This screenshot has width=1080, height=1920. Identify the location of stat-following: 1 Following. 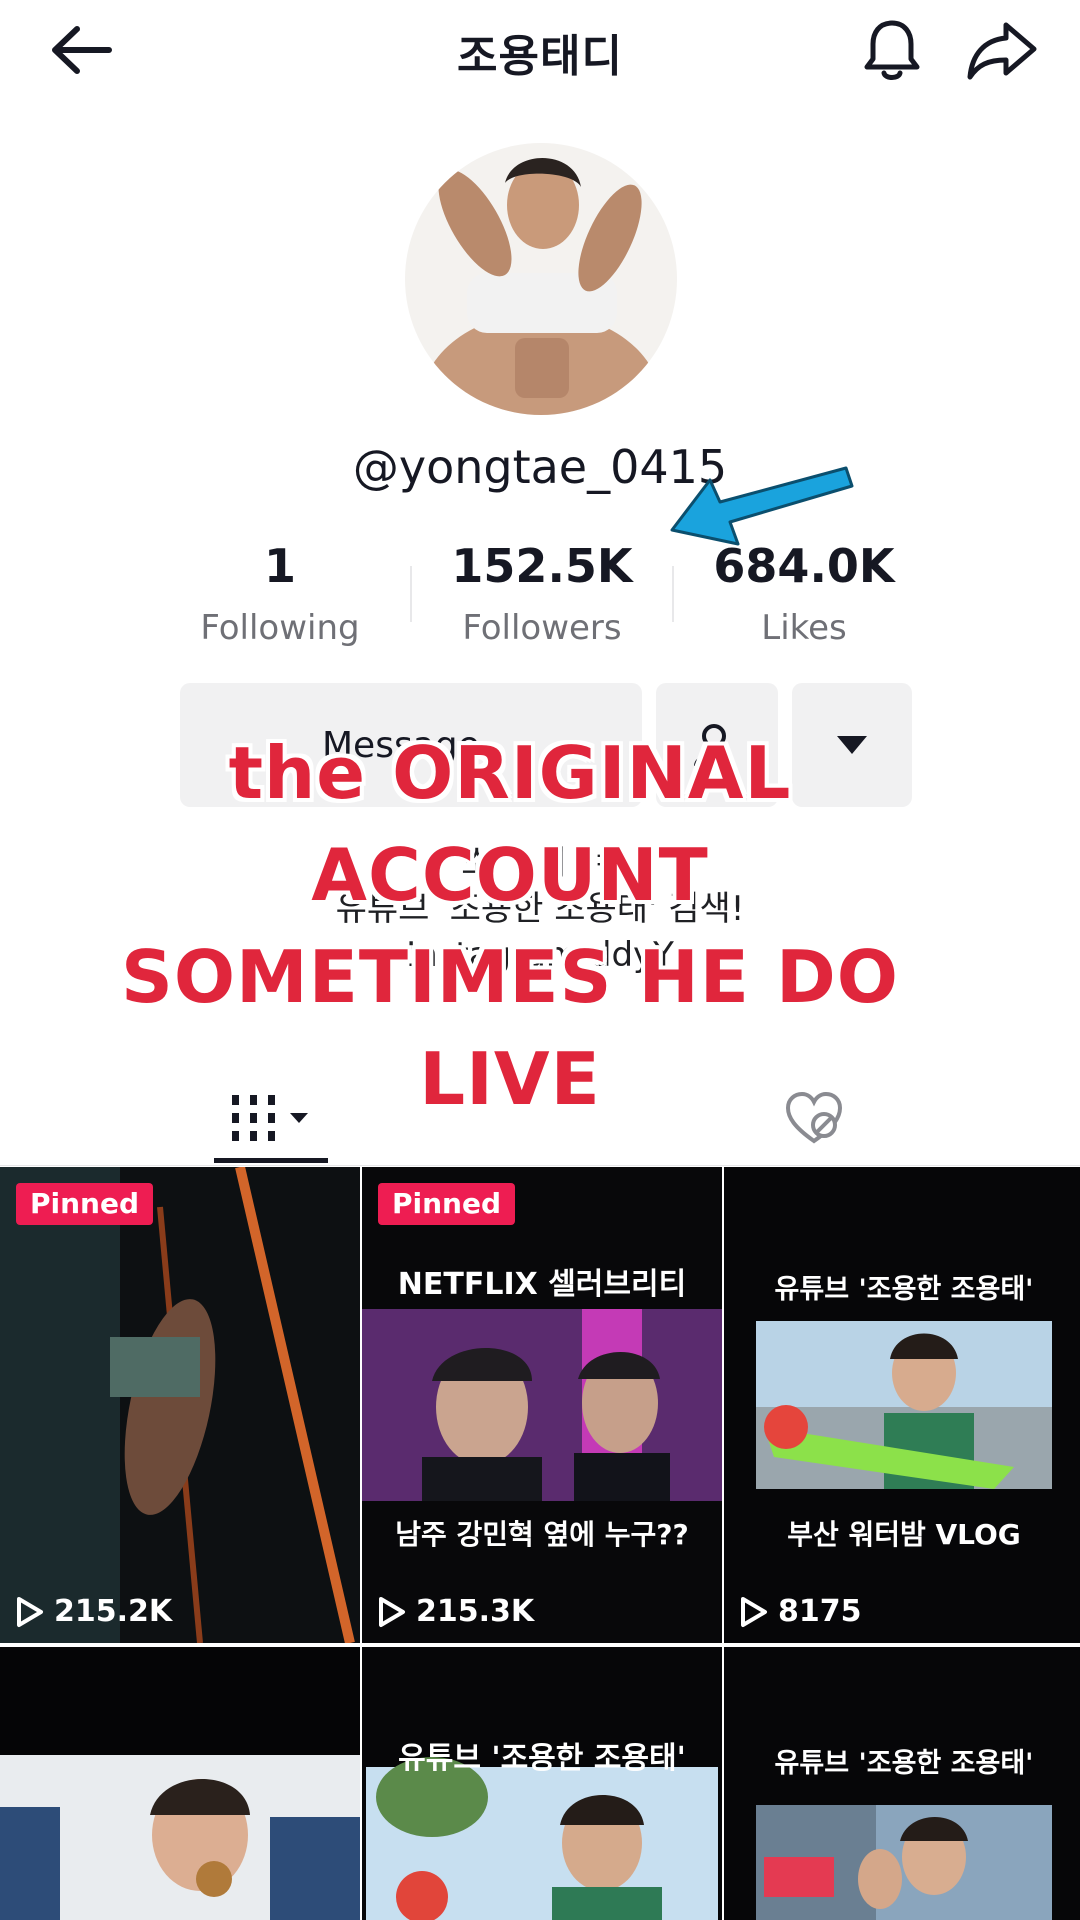
(280, 596).